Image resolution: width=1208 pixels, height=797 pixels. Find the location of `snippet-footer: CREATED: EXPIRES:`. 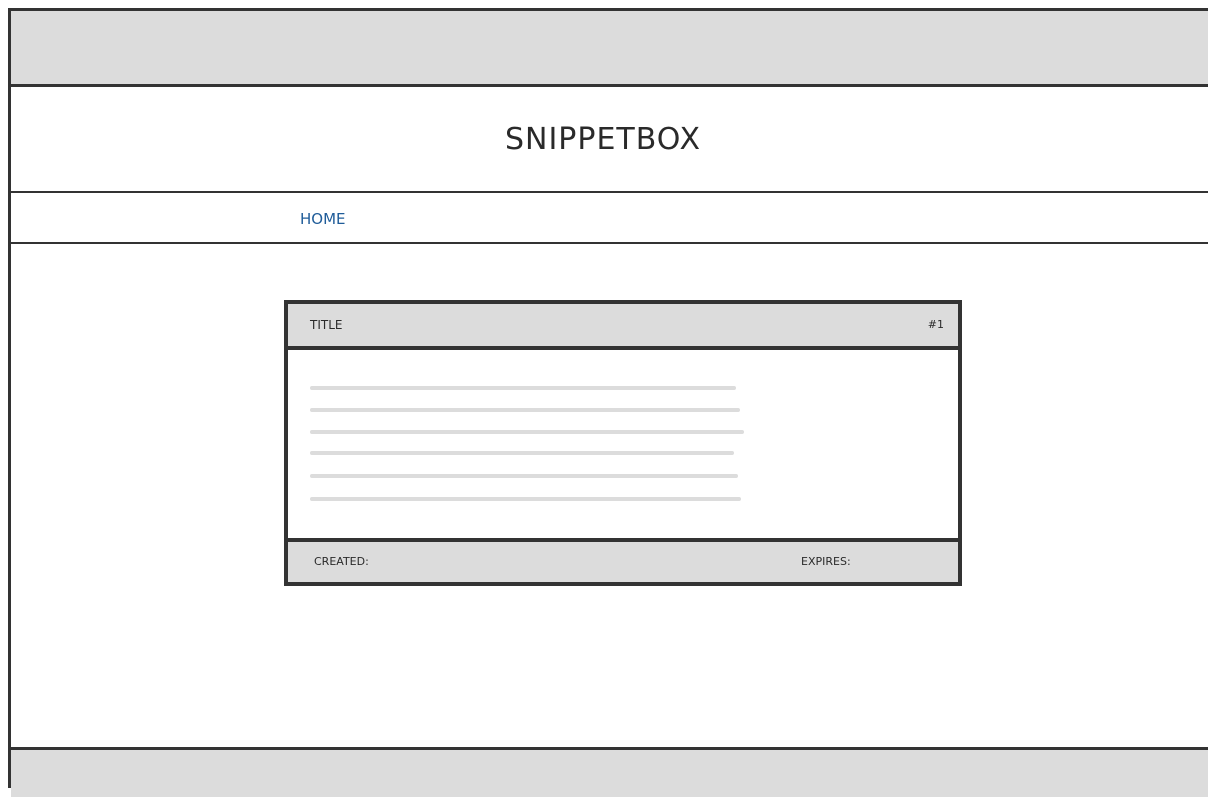

snippet-footer: CREATED: EXPIRES: is located at coordinates (623, 560).